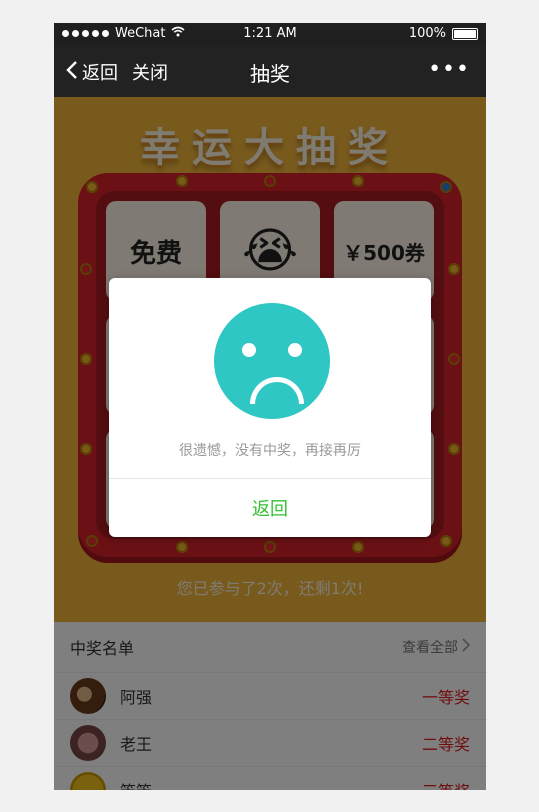  I want to click on nav-bar: 返回 关闭 抽奖 •••, so click(270, 71).